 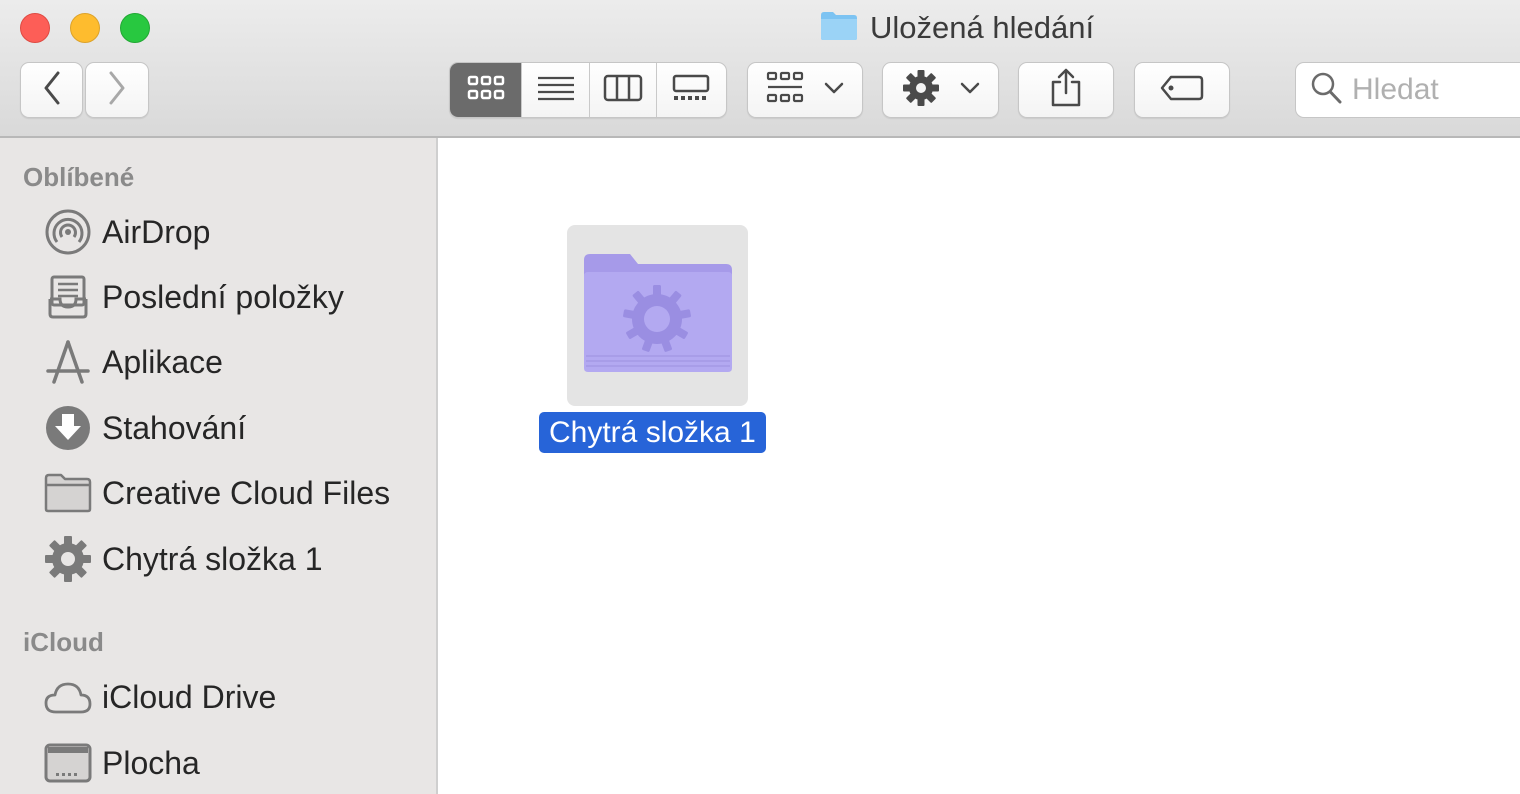 I want to click on action-button, so click(x=940, y=90).